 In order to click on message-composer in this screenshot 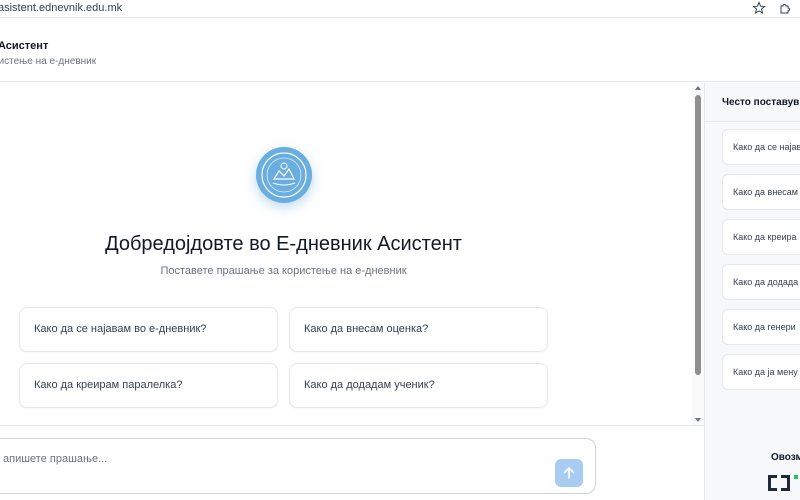, I will do `click(298, 466)`.